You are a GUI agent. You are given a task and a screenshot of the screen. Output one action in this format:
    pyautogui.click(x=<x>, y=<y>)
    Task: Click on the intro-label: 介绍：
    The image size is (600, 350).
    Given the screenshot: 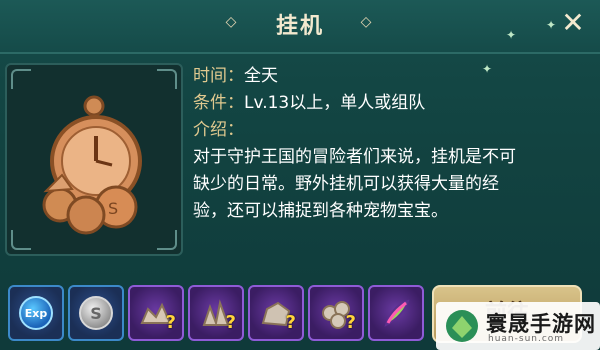 What is the action you would take?
    pyautogui.click(x=218, y=130)
    